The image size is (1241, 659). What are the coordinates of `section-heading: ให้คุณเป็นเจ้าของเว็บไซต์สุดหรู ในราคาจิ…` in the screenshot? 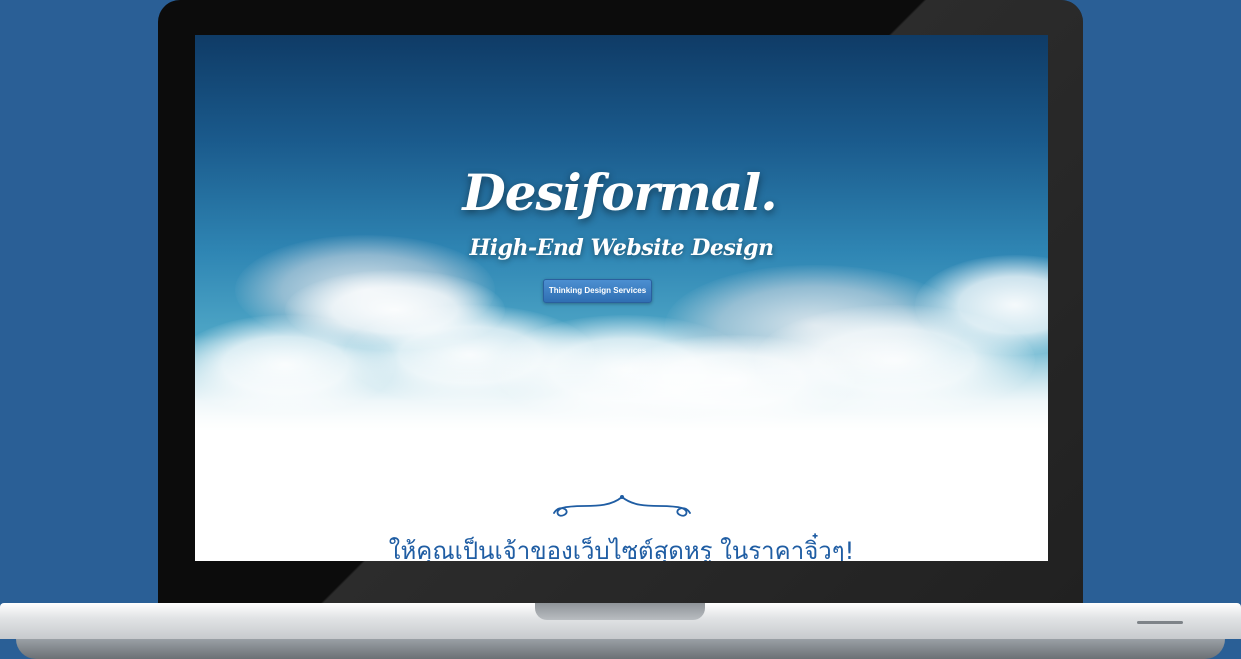 It's located at (621, 549).